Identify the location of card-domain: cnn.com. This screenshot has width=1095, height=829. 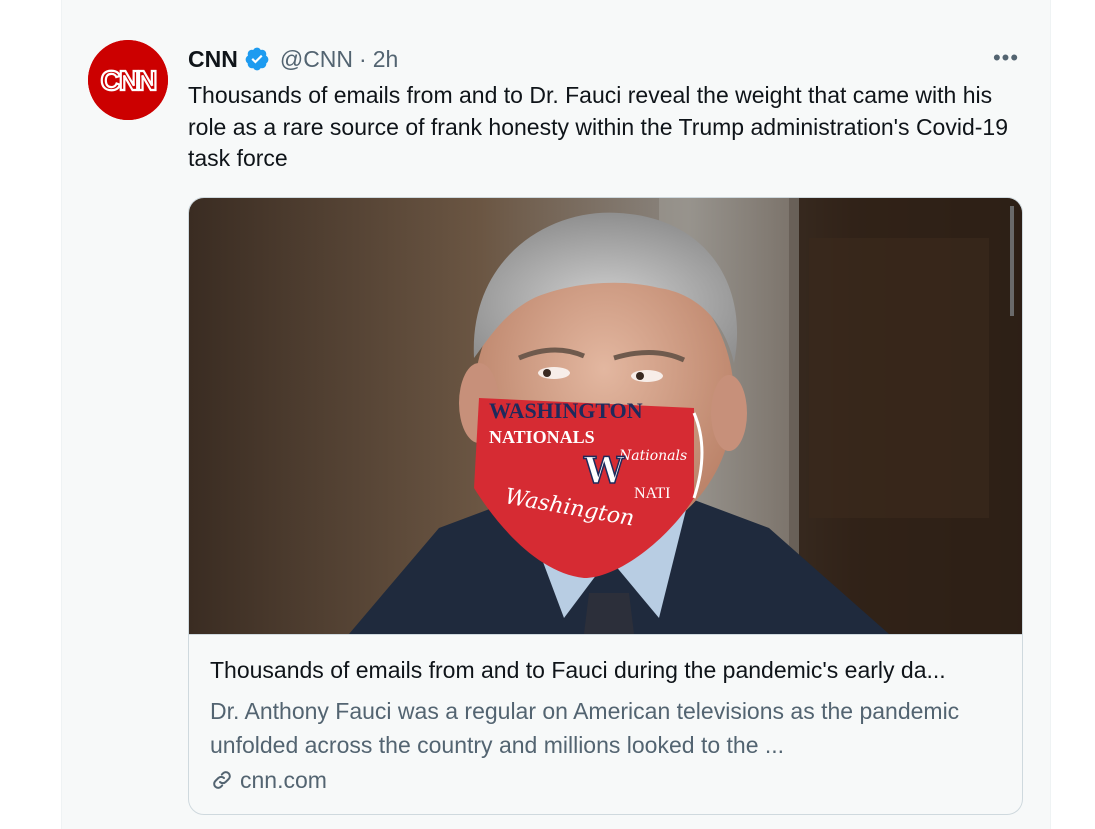
(268, 780).